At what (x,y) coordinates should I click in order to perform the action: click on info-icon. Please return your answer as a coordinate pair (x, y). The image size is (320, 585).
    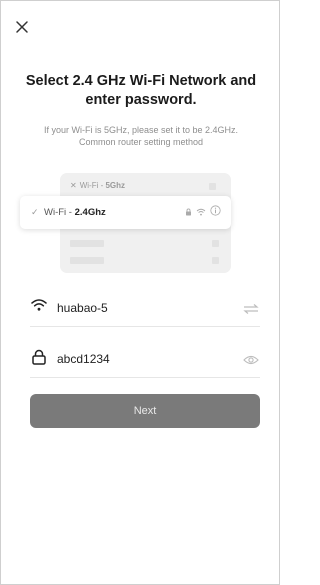
    Looking at the image, I should click on (215, 212).